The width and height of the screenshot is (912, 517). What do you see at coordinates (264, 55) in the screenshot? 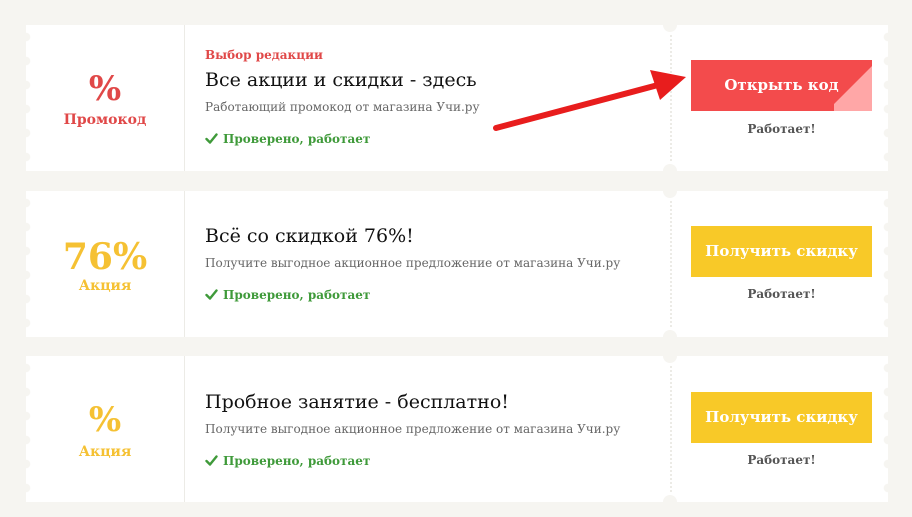
I see `editor-choice-label: Выбор редакции` at bounding box center [264, 55].